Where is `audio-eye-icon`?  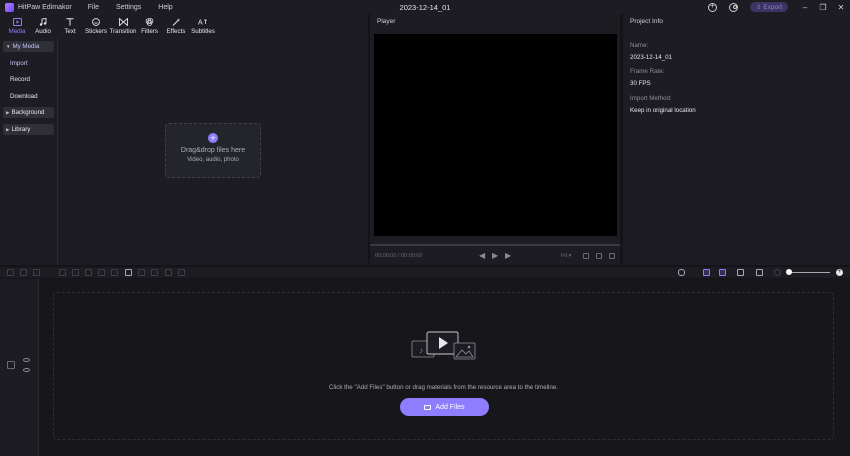 audio-eye-icon is located at coordinates (26, 370).